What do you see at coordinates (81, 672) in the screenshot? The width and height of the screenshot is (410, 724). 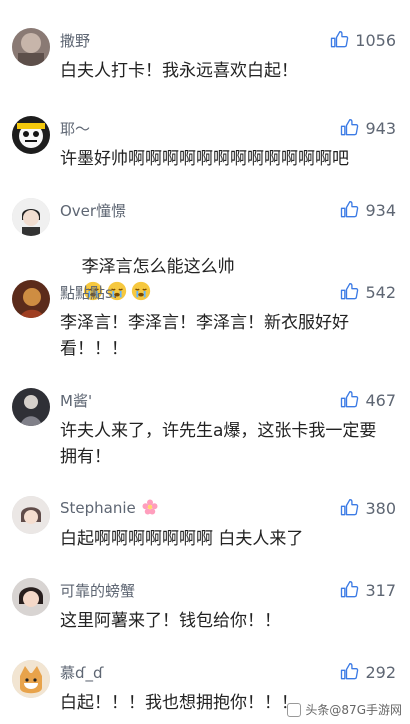 I see `username: 慕ɗ_ɗ` at bounding box center [81, 672].